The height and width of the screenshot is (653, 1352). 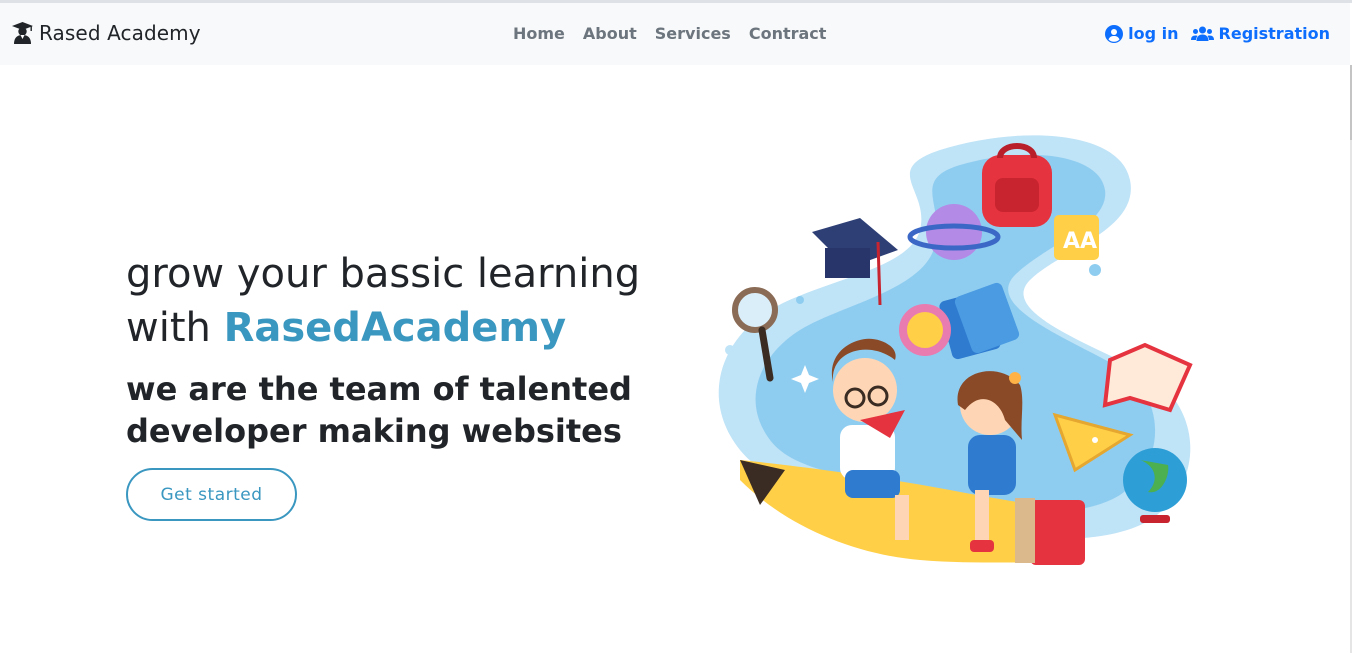 What do you see at coordinates (610, 33) in the screenshot?
I see `nav-link-about: About` at bounding box center [610, 33].